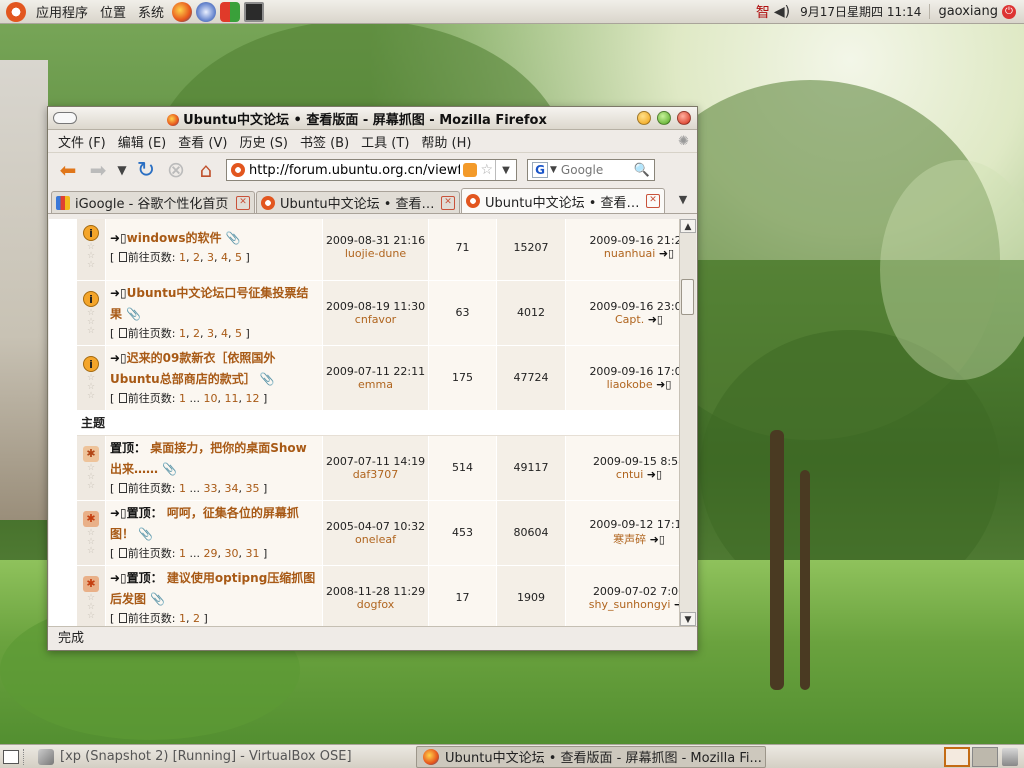 This screenshot has width=1024, height=768. I want to click on topic-title-link: 迟来的09款新衣［依照国外Ubuntu总部商店的款式］, so click(192, 368).